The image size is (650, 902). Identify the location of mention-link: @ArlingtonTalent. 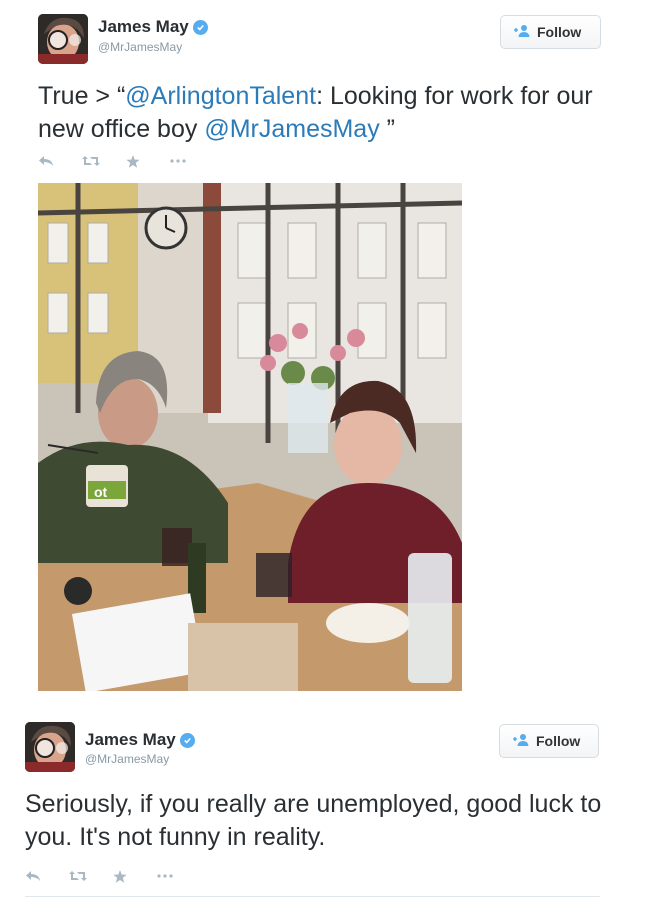
(220, 96).